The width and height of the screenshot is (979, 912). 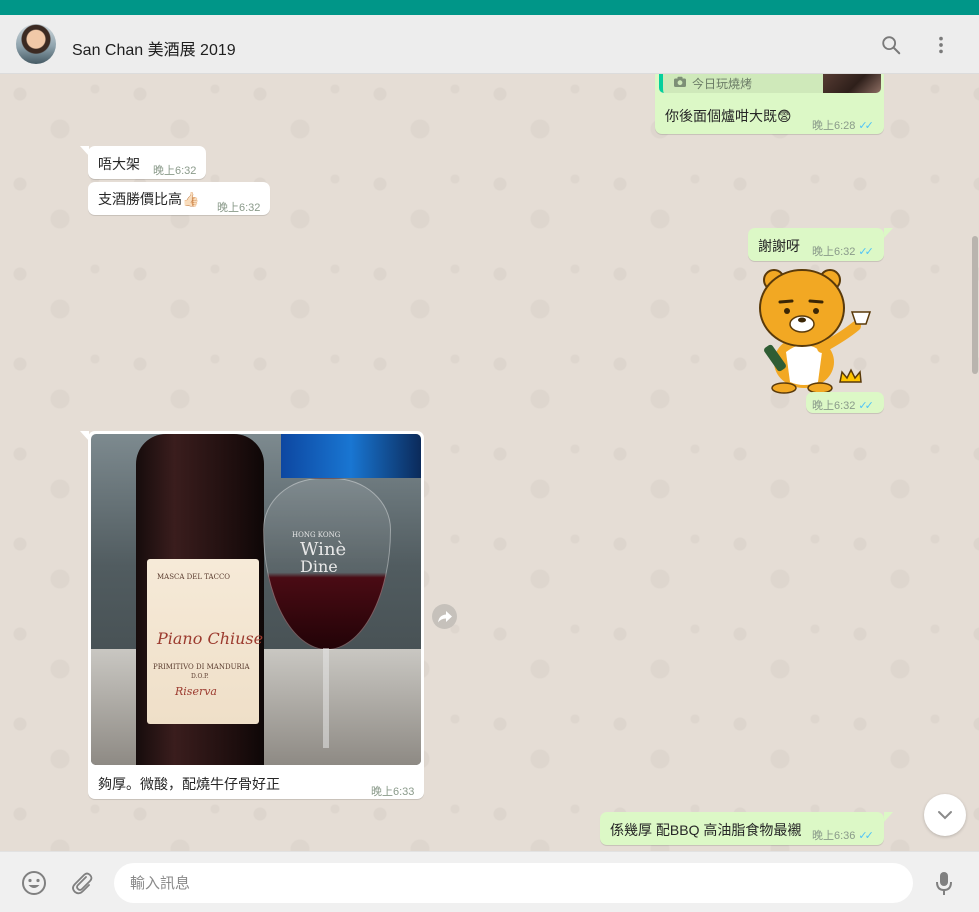 What do you see at coordinates (816, 244) in the screenshot?
I see `message-bubble-outgoing: 謝謝呀 晚上6:32 ✓✓` at bounding box center [816, 244].